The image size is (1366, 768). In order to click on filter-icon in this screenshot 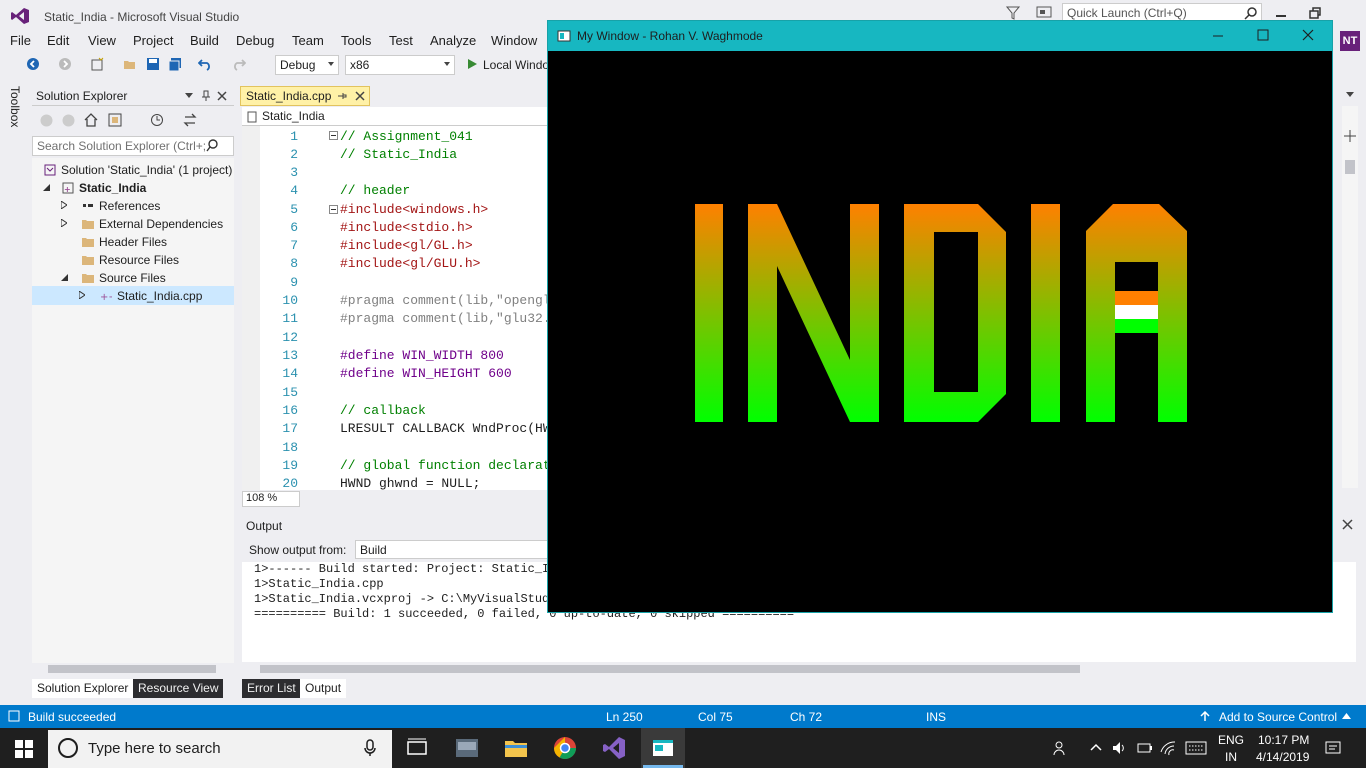, I will do `click(1013, 13)`.